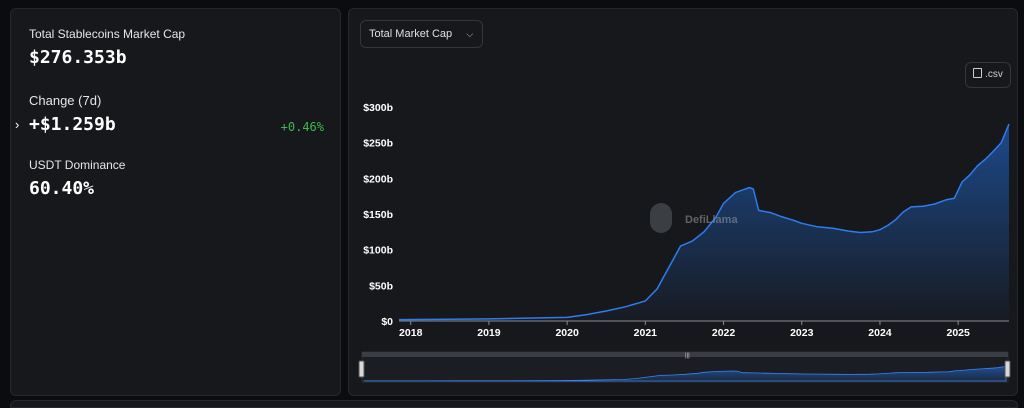 This screenshot has height=408, width=1024. Describe the element at coordinates (411, 333) in the screenshot. I see `x-tick-label: 2018` at that location.